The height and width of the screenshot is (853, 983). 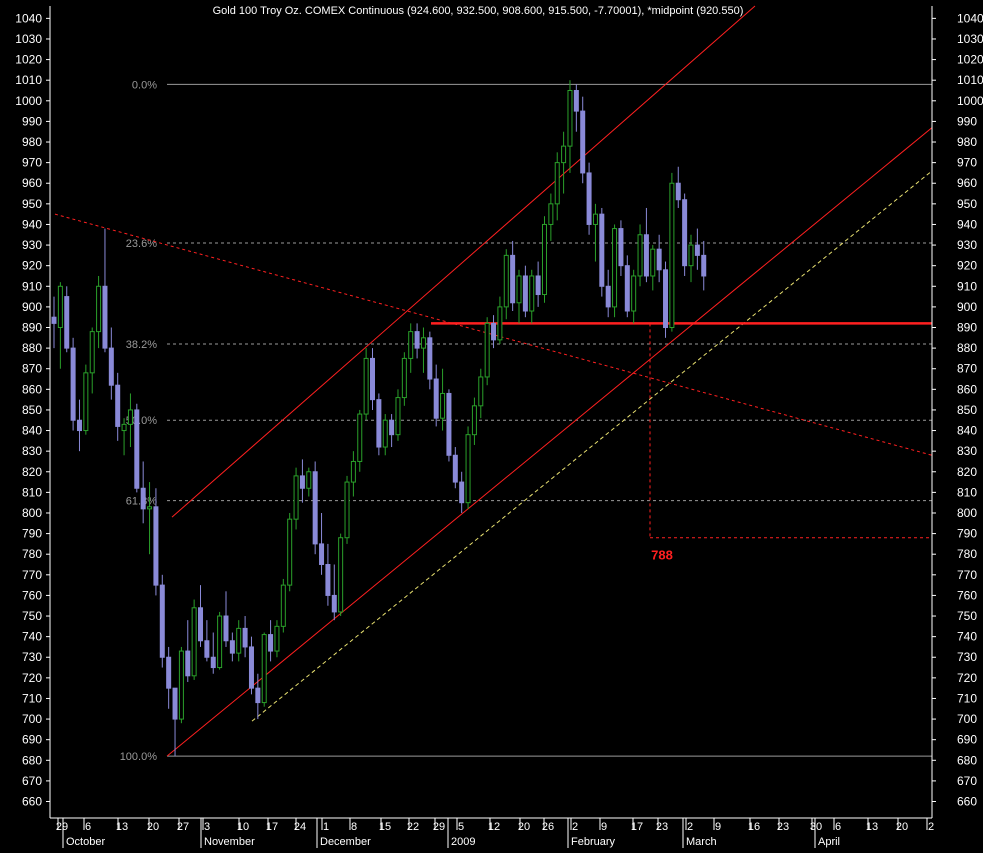 I want to click on x-month-label: March, so click(x=701, y=842).